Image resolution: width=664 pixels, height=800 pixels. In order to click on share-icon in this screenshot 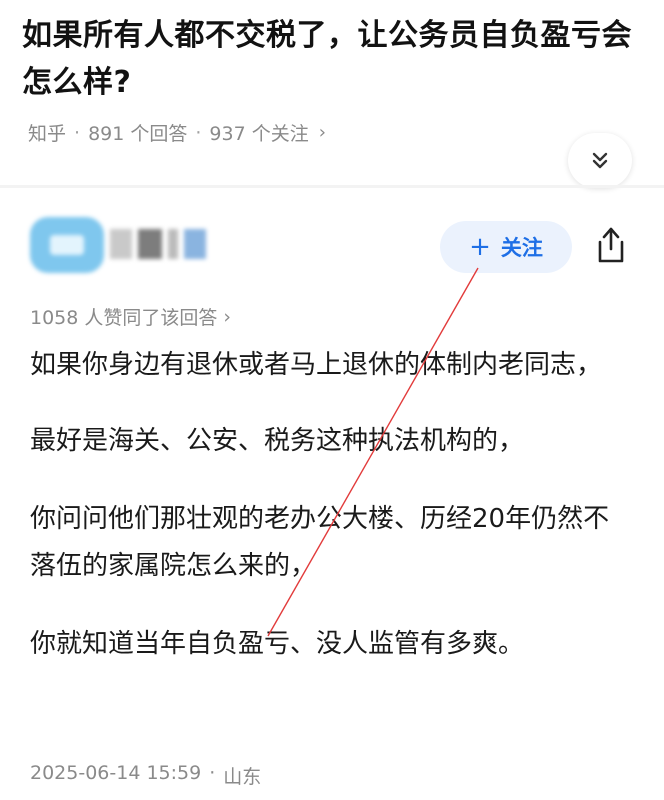, I will do `click(611, 245)`.